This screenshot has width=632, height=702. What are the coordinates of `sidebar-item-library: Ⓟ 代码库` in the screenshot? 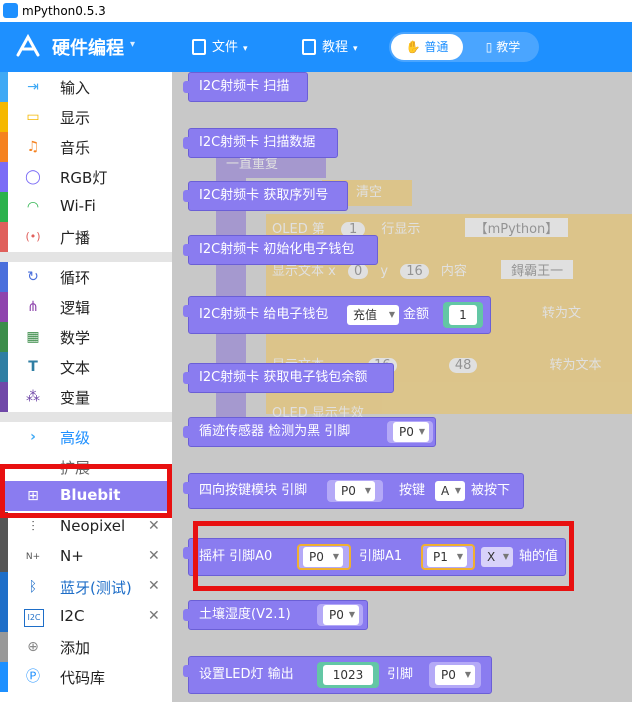 It's located at (86, 677).